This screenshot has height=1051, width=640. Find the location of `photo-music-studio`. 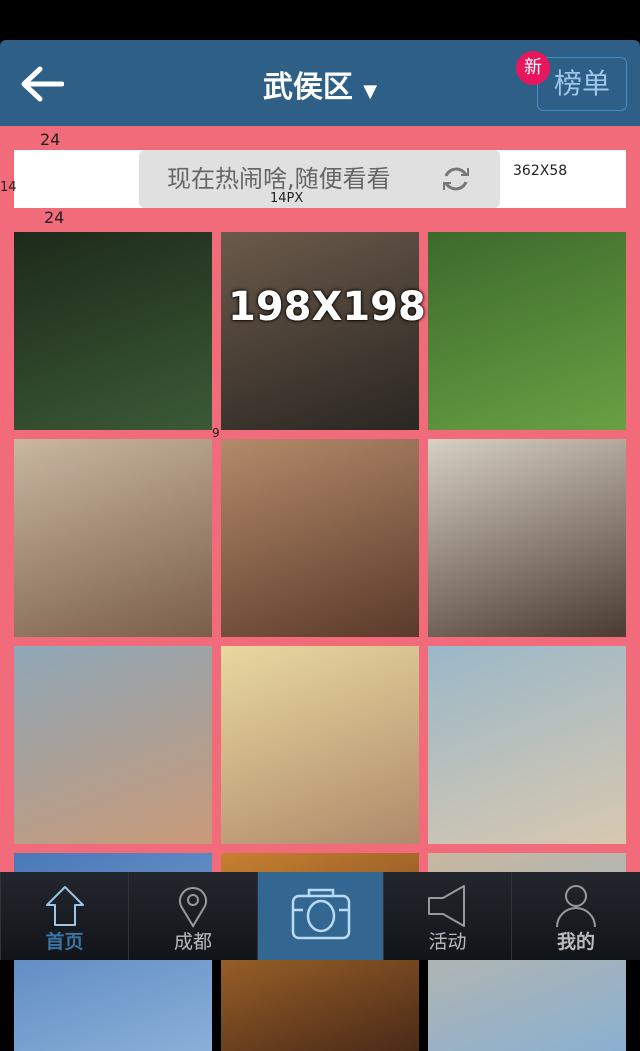

photo-music-studio is located at coordinates (320, 331).